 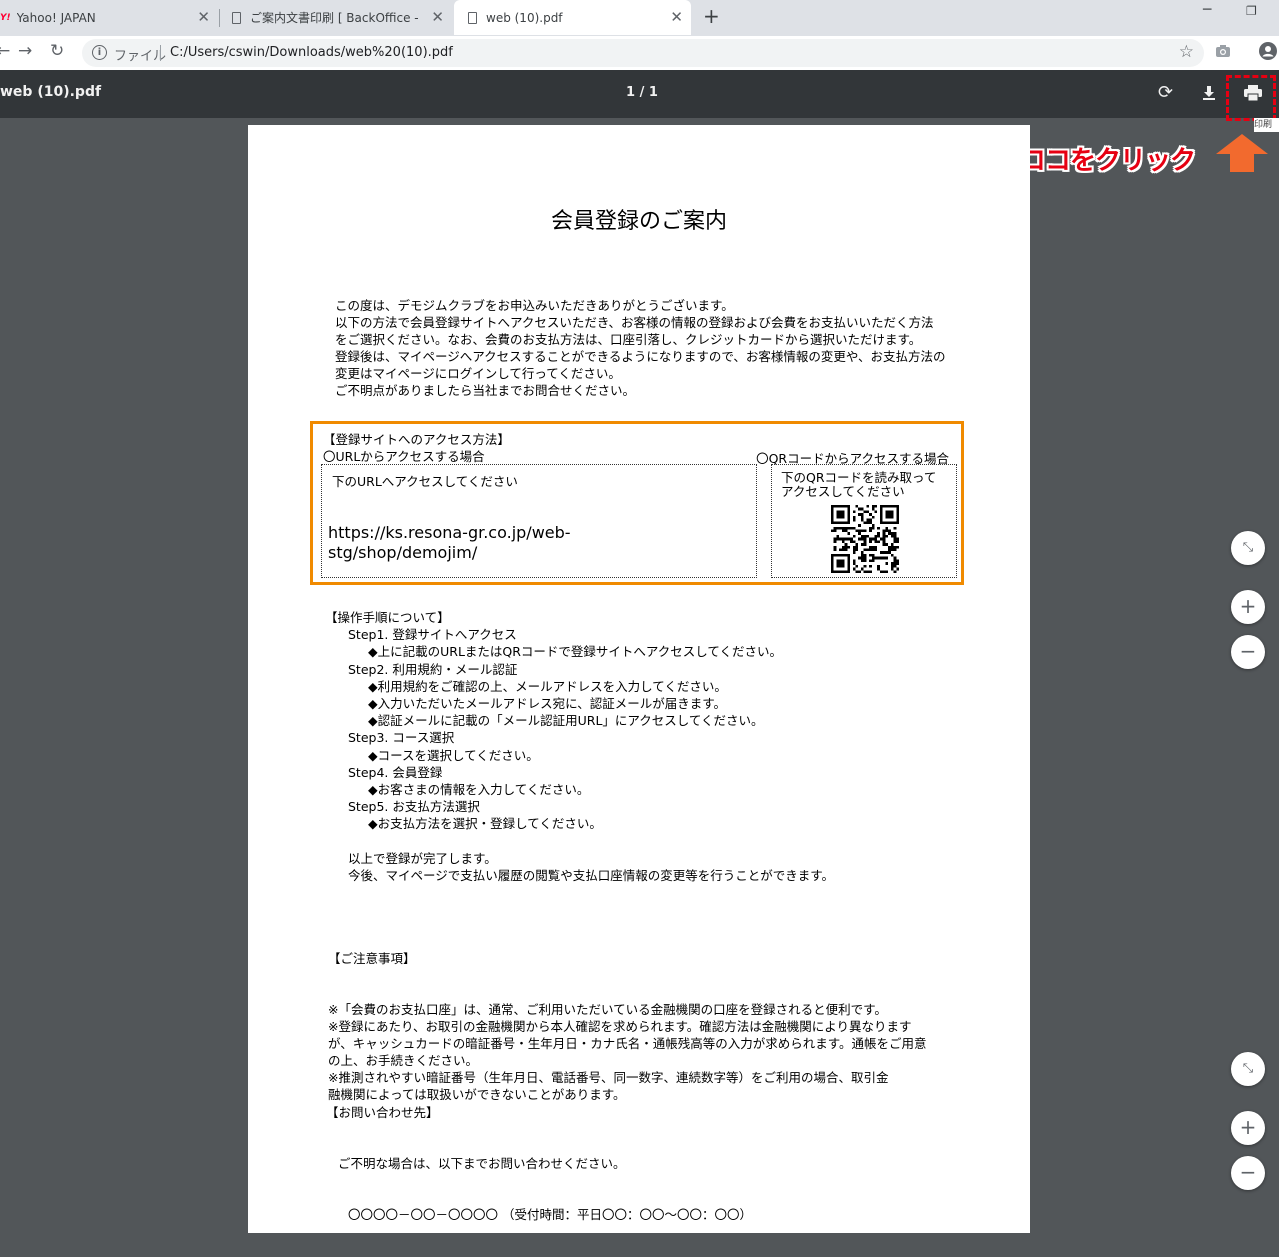 What do you see at coordinates (387, 617) in the screenshot?
I see `steps-heading: 【操作手順について】` at bounding box center [387, 617].